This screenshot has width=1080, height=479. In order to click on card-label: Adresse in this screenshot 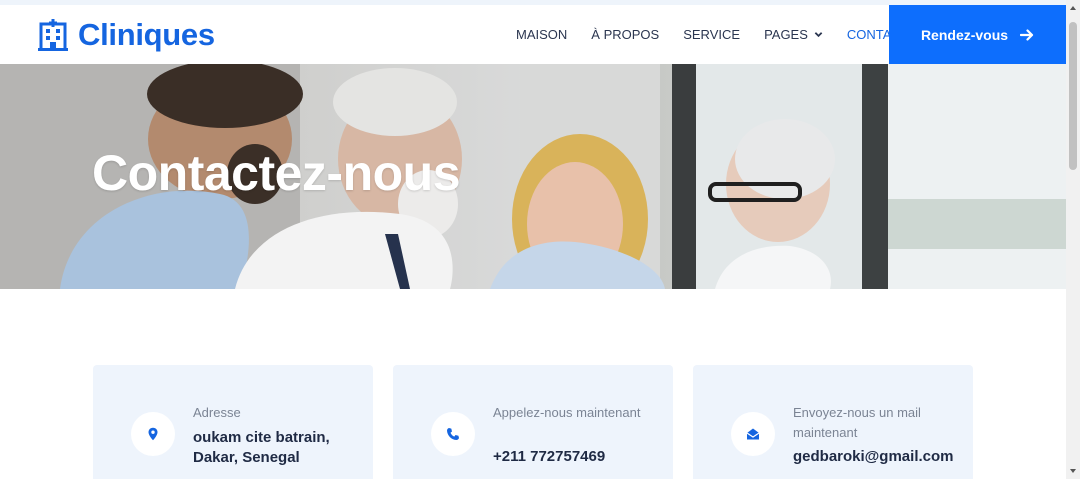, I will do `click(217, 412)`.